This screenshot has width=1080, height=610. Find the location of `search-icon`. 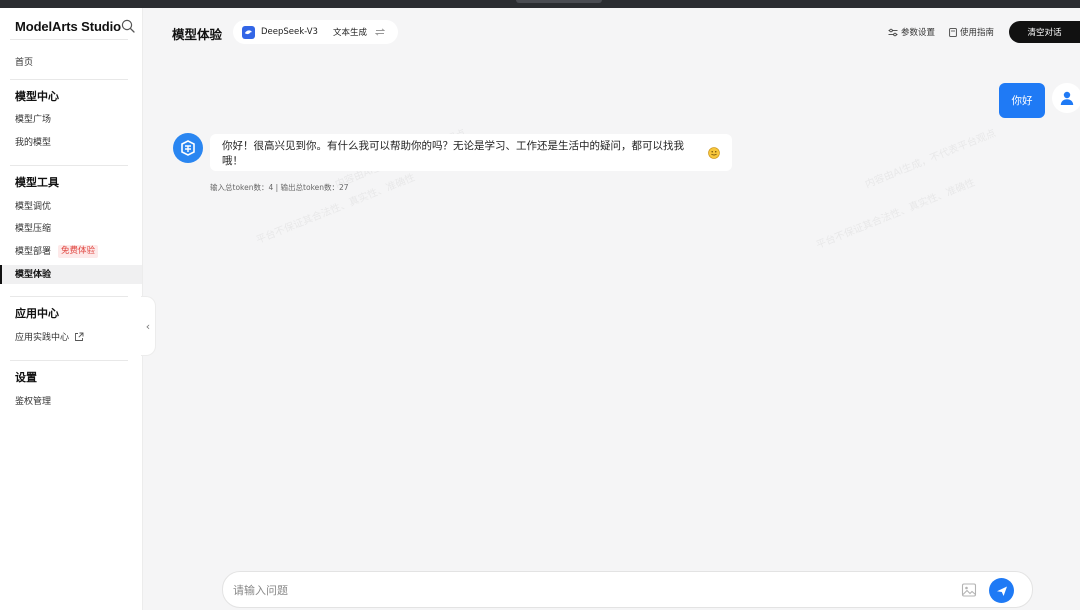

search-icon is located at coordinates (128, 26).